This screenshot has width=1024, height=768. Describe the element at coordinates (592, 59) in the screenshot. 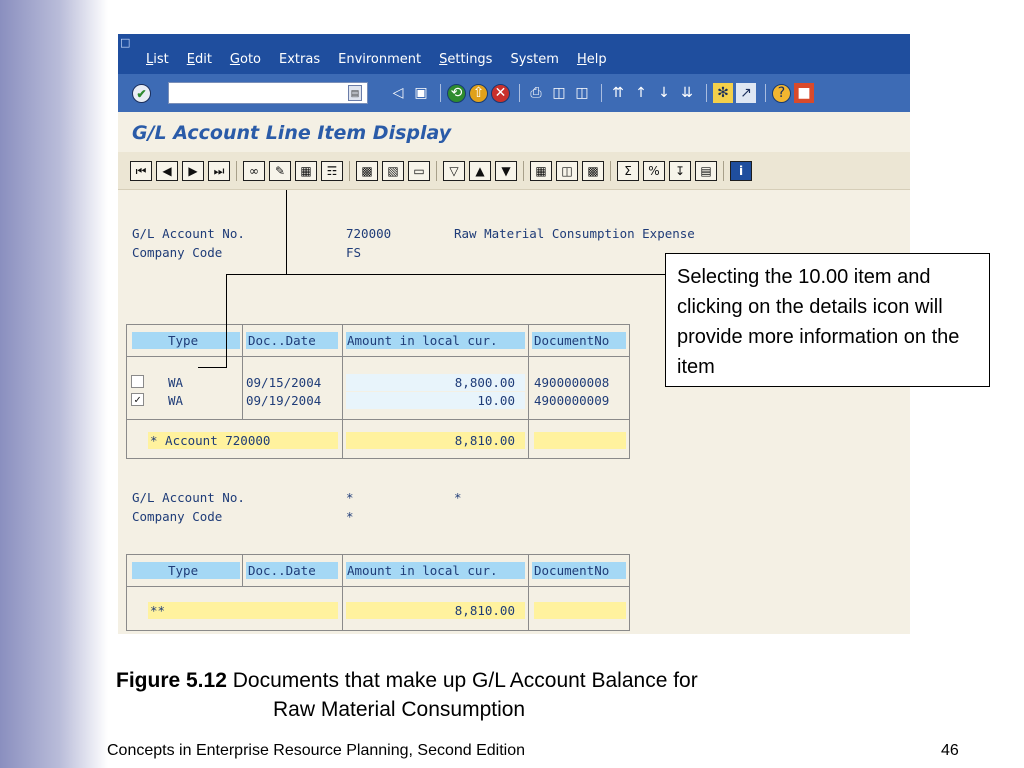

I see `menu-help: Help` at that location.